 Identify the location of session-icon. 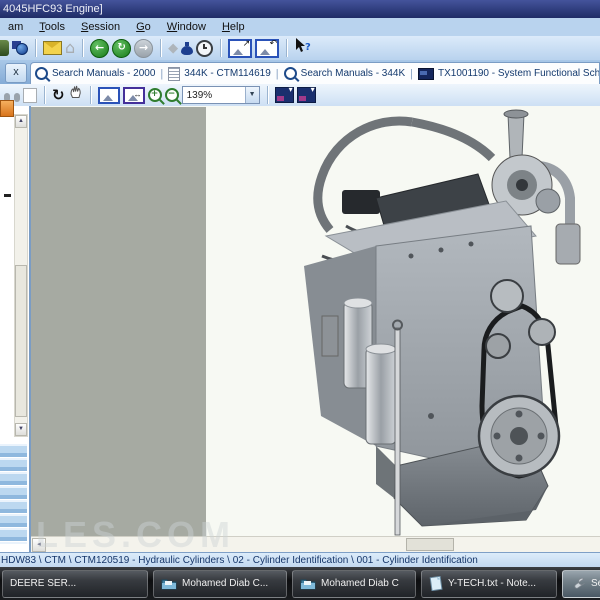
(20, 48).